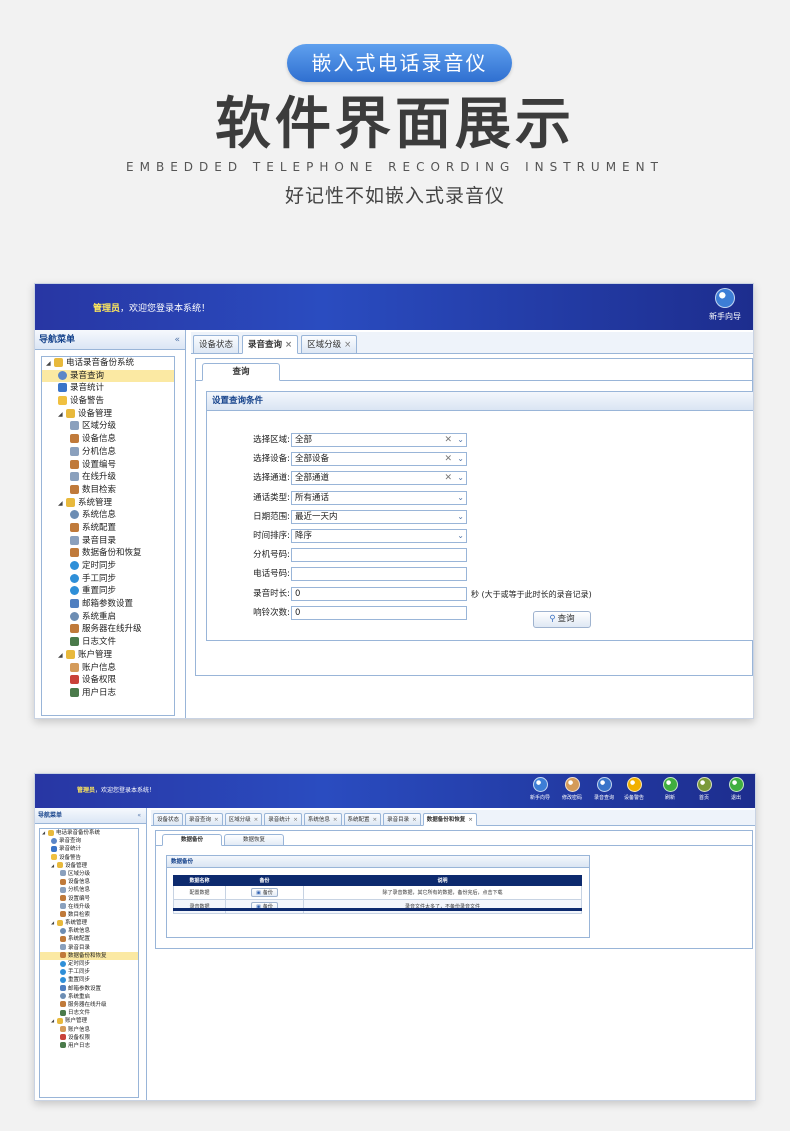  What do you see at coordinates (379, 497) in the screenshot?
I see `select-field: 所有通话 ⌄` at bounding box center [379, 497].